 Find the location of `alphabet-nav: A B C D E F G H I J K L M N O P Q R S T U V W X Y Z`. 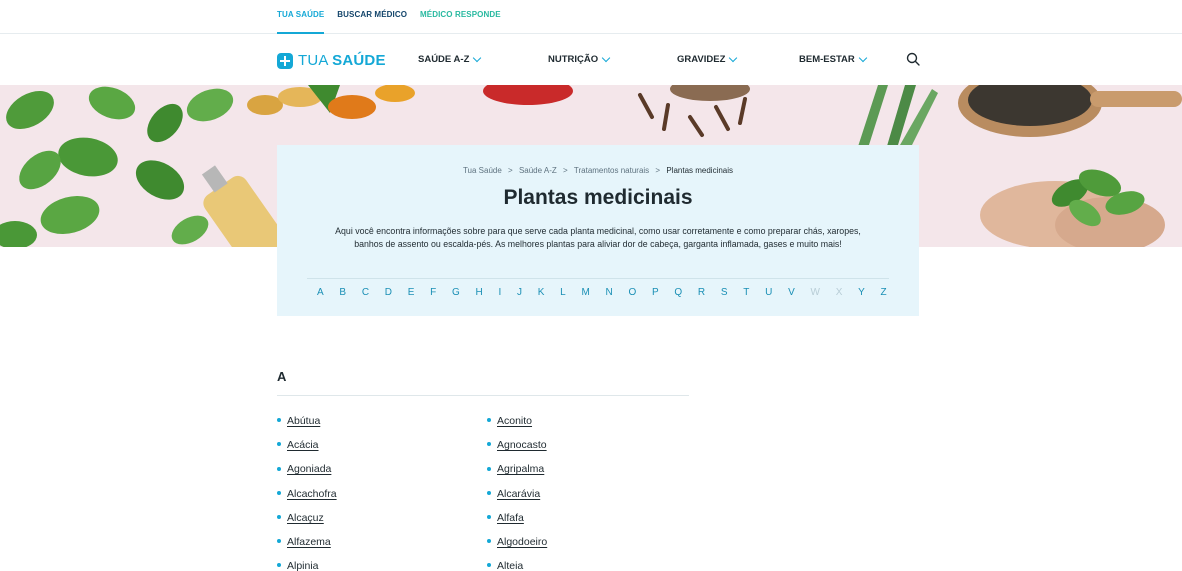

alphabet-nav: A B C D E F G H I J K L M N O P Q R S T U V W X Y Z is located at coordinates (602, 292).